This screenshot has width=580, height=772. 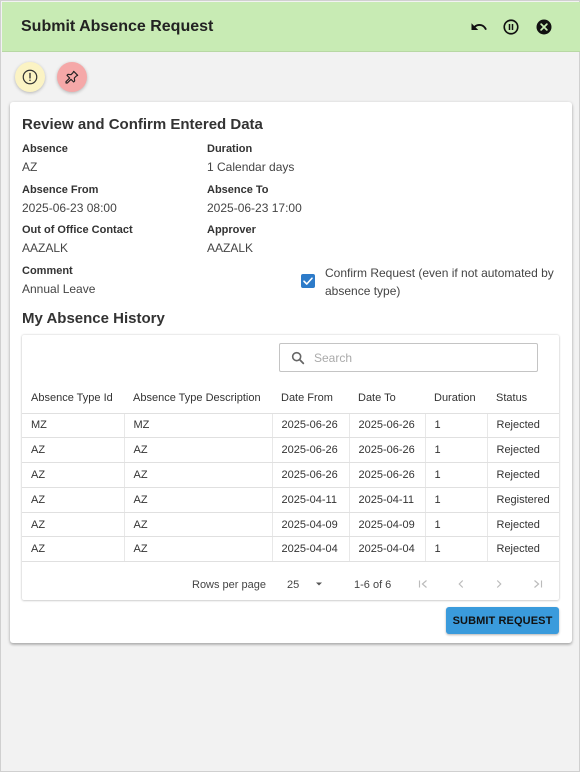 I want to click on pause-button, so click(x=511, y=27).